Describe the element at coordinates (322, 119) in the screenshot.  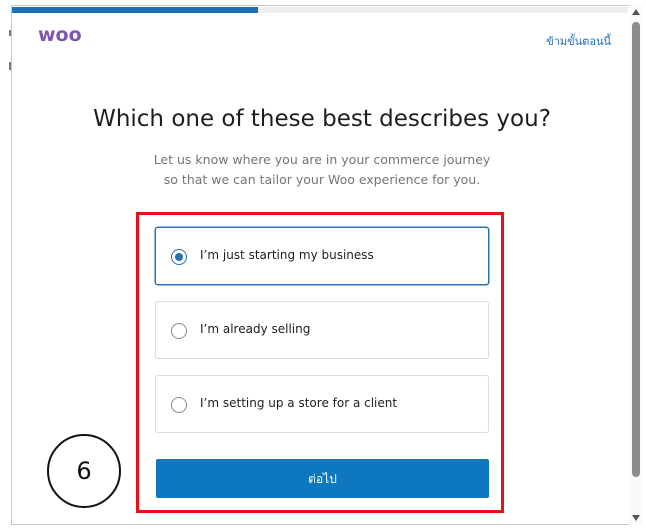
I see `page-title: Which one of these best describes you?` at that location.